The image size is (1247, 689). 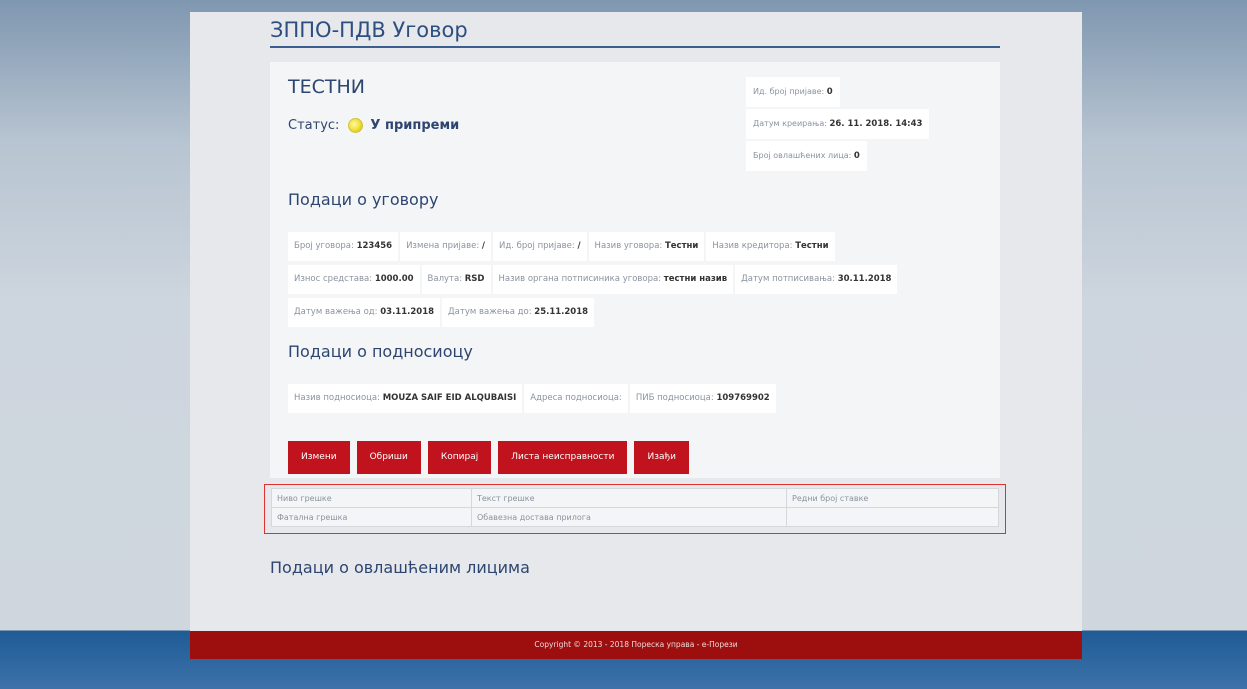 I want to click on field-applicant-pib: ПИБ подносиоца: 109769902, so click(x=702, y=398).